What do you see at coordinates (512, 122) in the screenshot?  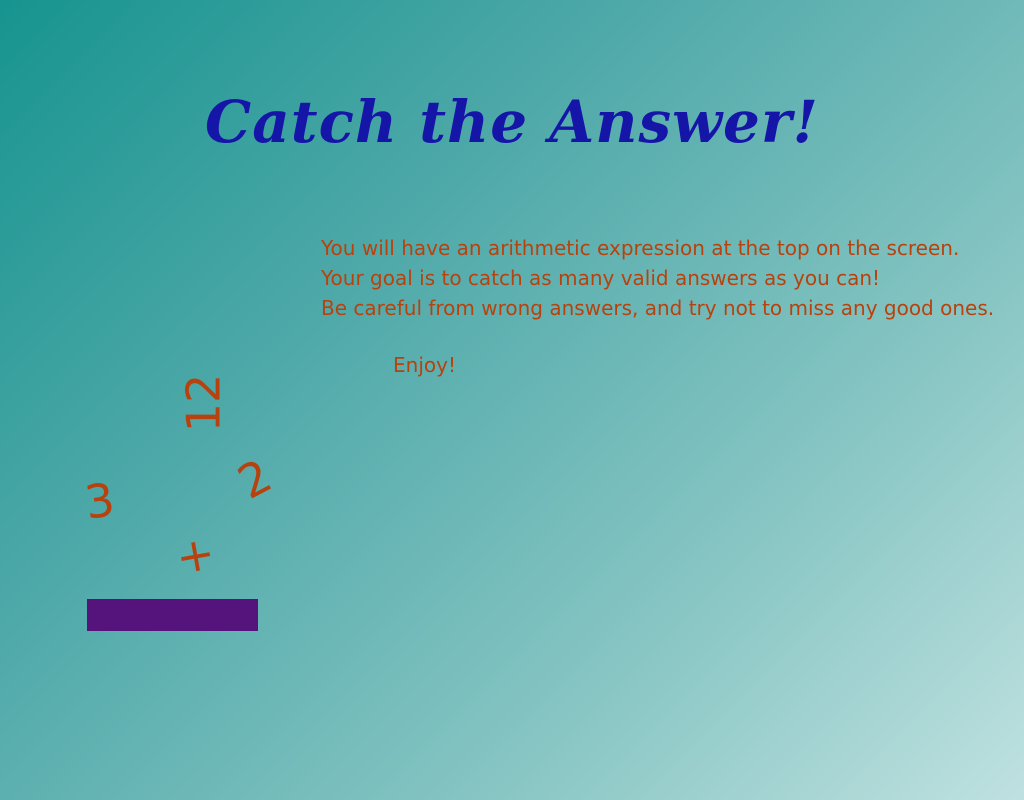 I see `game-title: Catch the Answer!` at bounding box center [512, 122].